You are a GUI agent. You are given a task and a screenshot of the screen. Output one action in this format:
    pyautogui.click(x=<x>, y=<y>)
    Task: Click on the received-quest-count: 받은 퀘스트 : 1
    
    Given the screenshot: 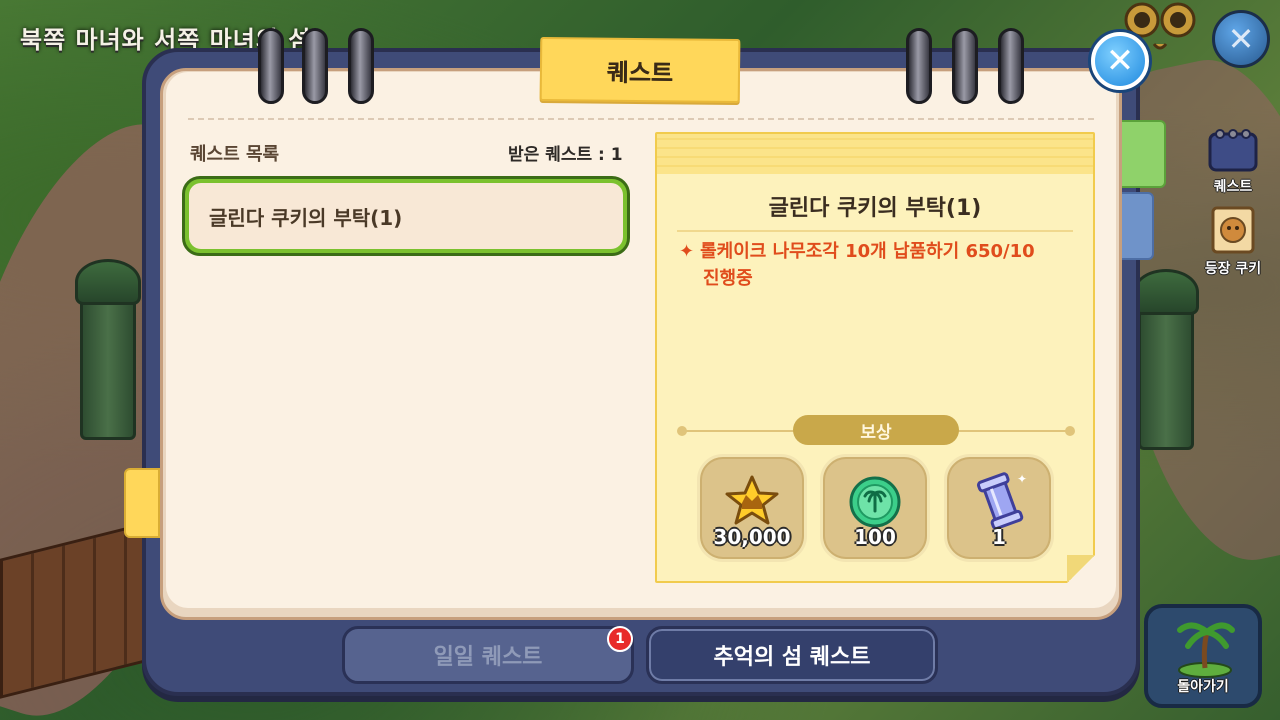 What is the action you would take?
    pyautogui.click(x=565, y=155)
    